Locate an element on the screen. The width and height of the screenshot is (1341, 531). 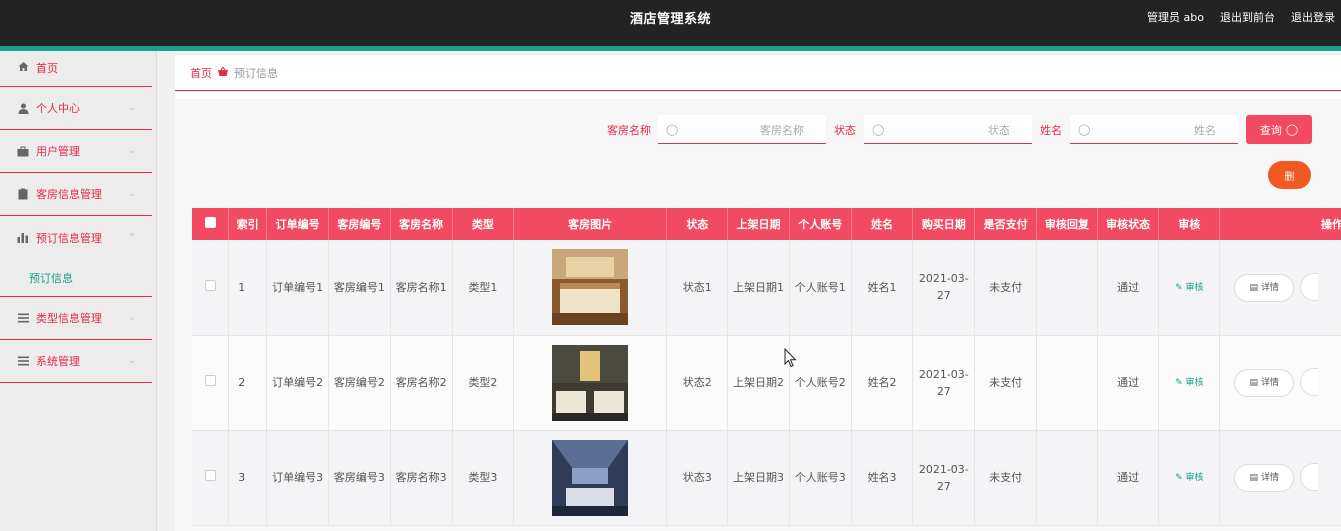
col-header-list-date: 上架日期 is located at coordinates (758, 224).